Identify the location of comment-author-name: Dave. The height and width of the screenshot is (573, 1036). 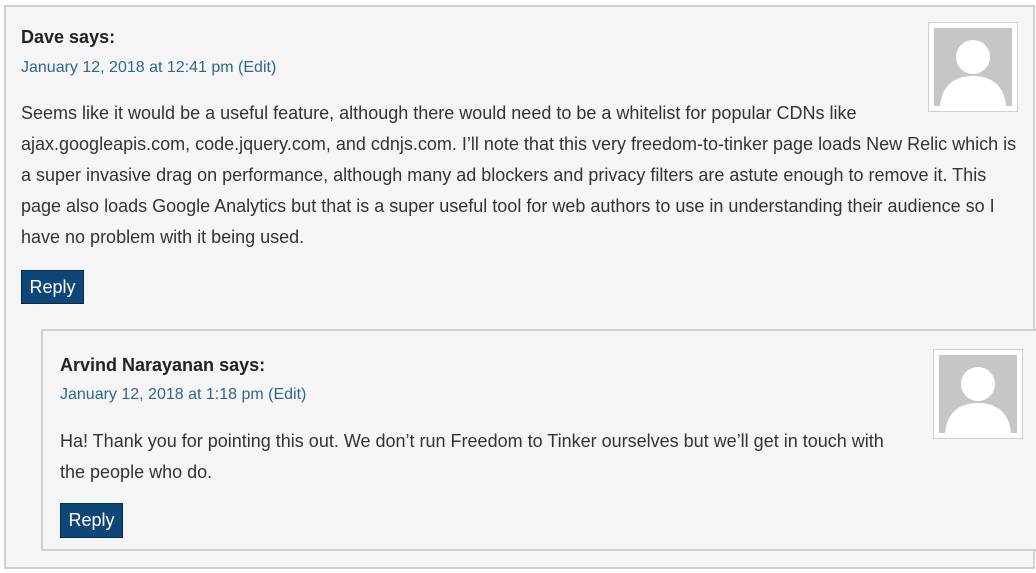
(43, 37).